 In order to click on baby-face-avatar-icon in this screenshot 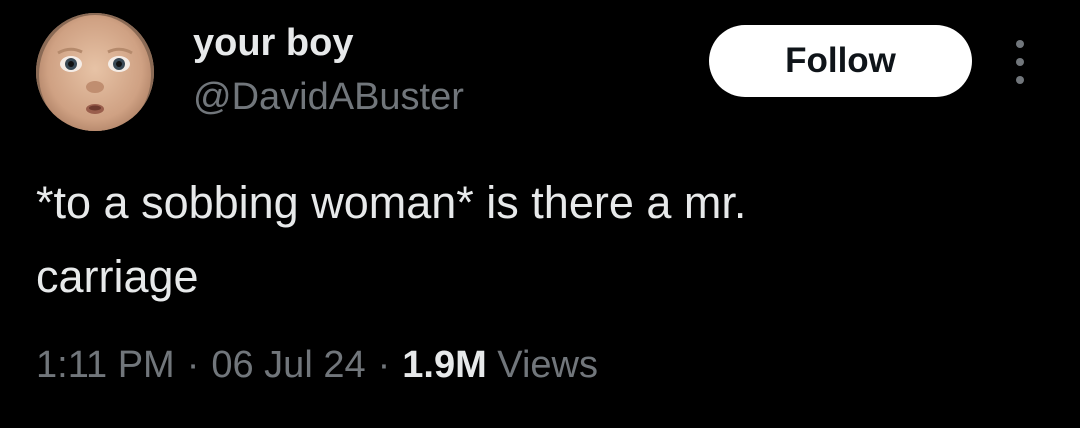, I will do `click(95, 72)`.